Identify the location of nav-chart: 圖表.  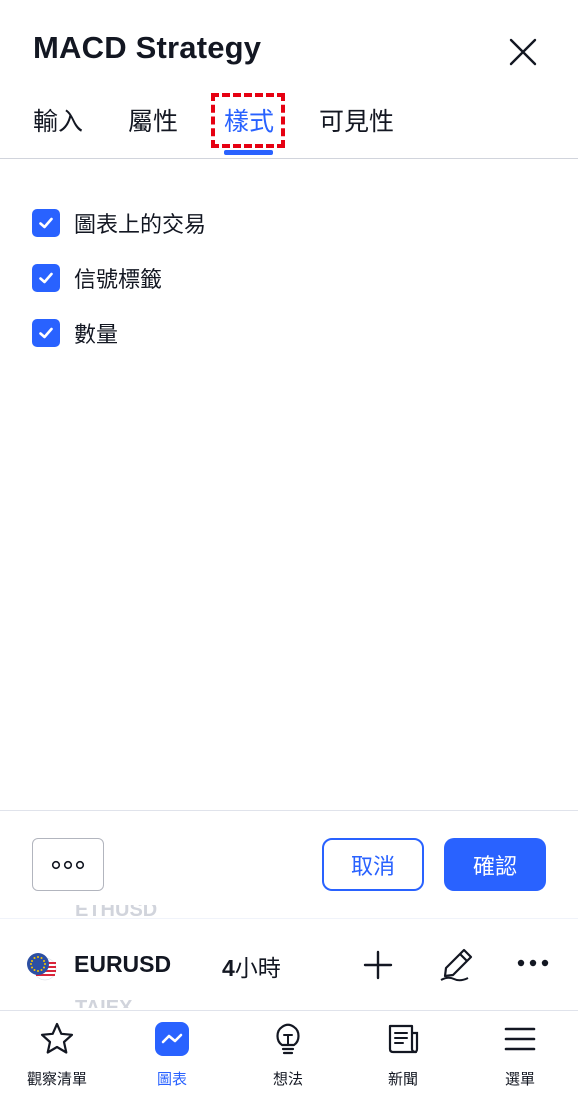
(172, 1053).